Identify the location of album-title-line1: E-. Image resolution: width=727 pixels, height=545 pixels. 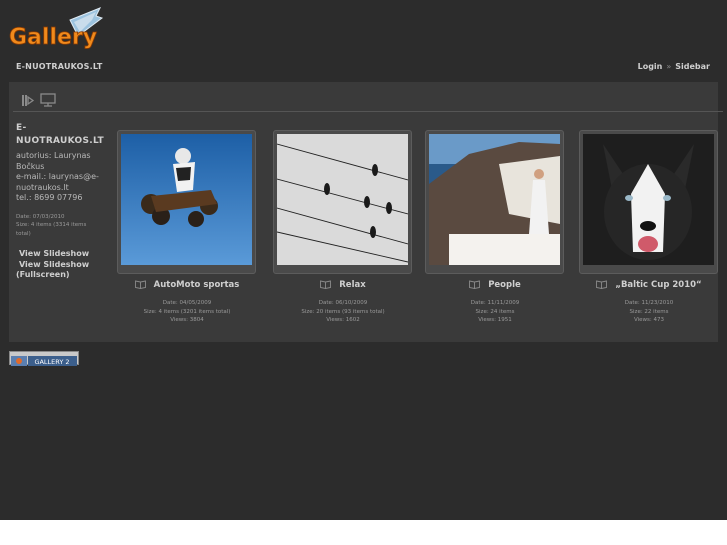
(21, 128).